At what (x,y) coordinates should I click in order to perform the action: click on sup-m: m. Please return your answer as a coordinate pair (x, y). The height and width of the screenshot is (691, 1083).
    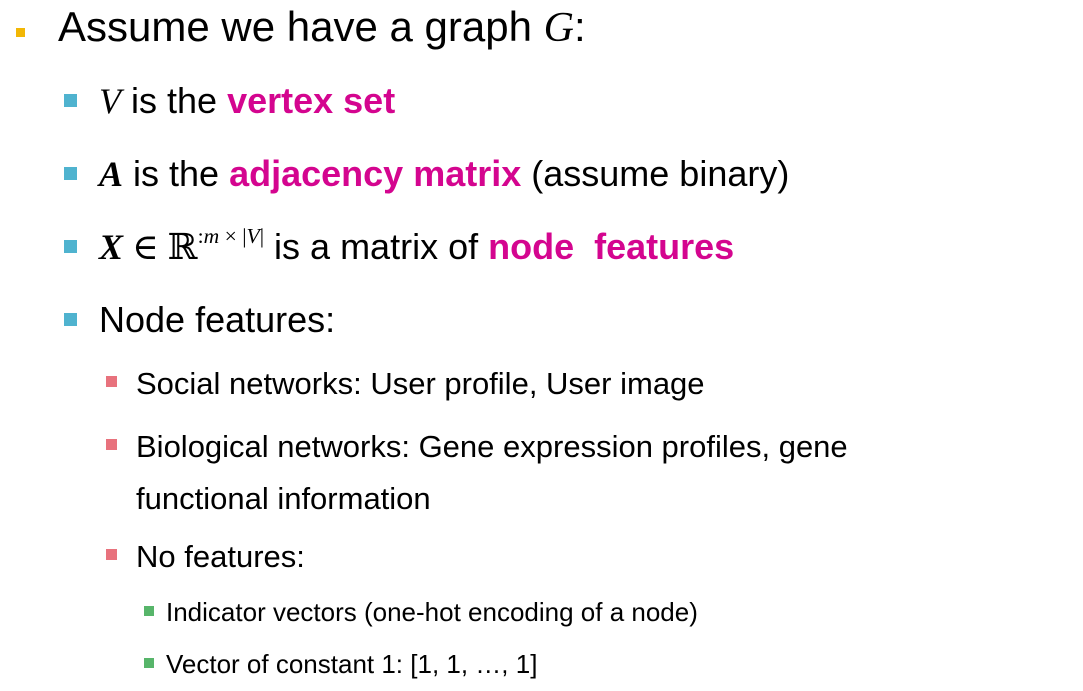
    Looking at the image, I should click on (211, 235).